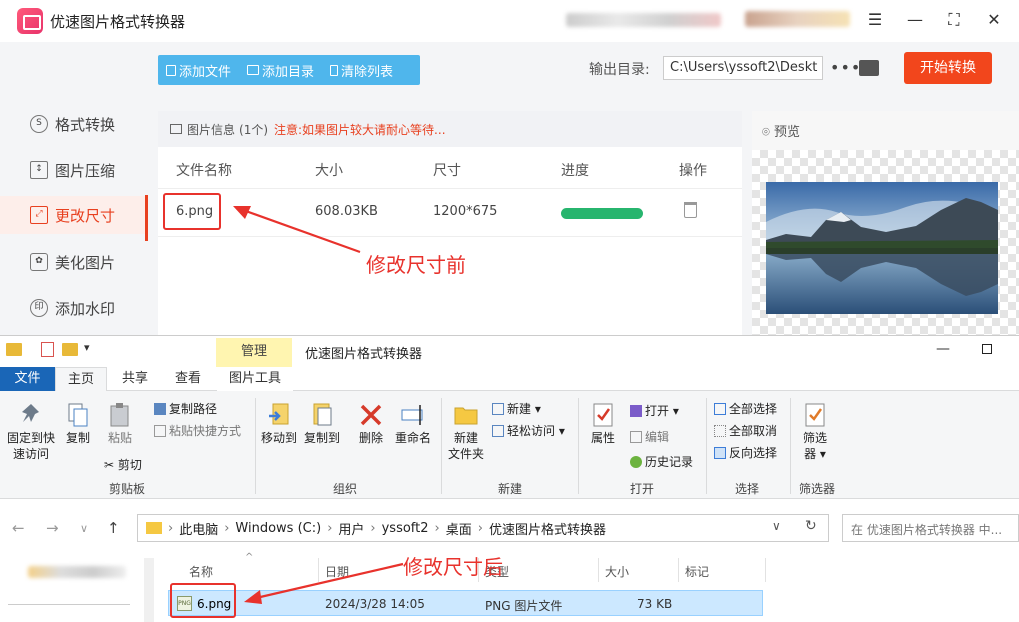 The image size is (1019, 622). Describe the element at coordinates (845, 67) in the screenshot. I see `more-options-button: •••` at that location.